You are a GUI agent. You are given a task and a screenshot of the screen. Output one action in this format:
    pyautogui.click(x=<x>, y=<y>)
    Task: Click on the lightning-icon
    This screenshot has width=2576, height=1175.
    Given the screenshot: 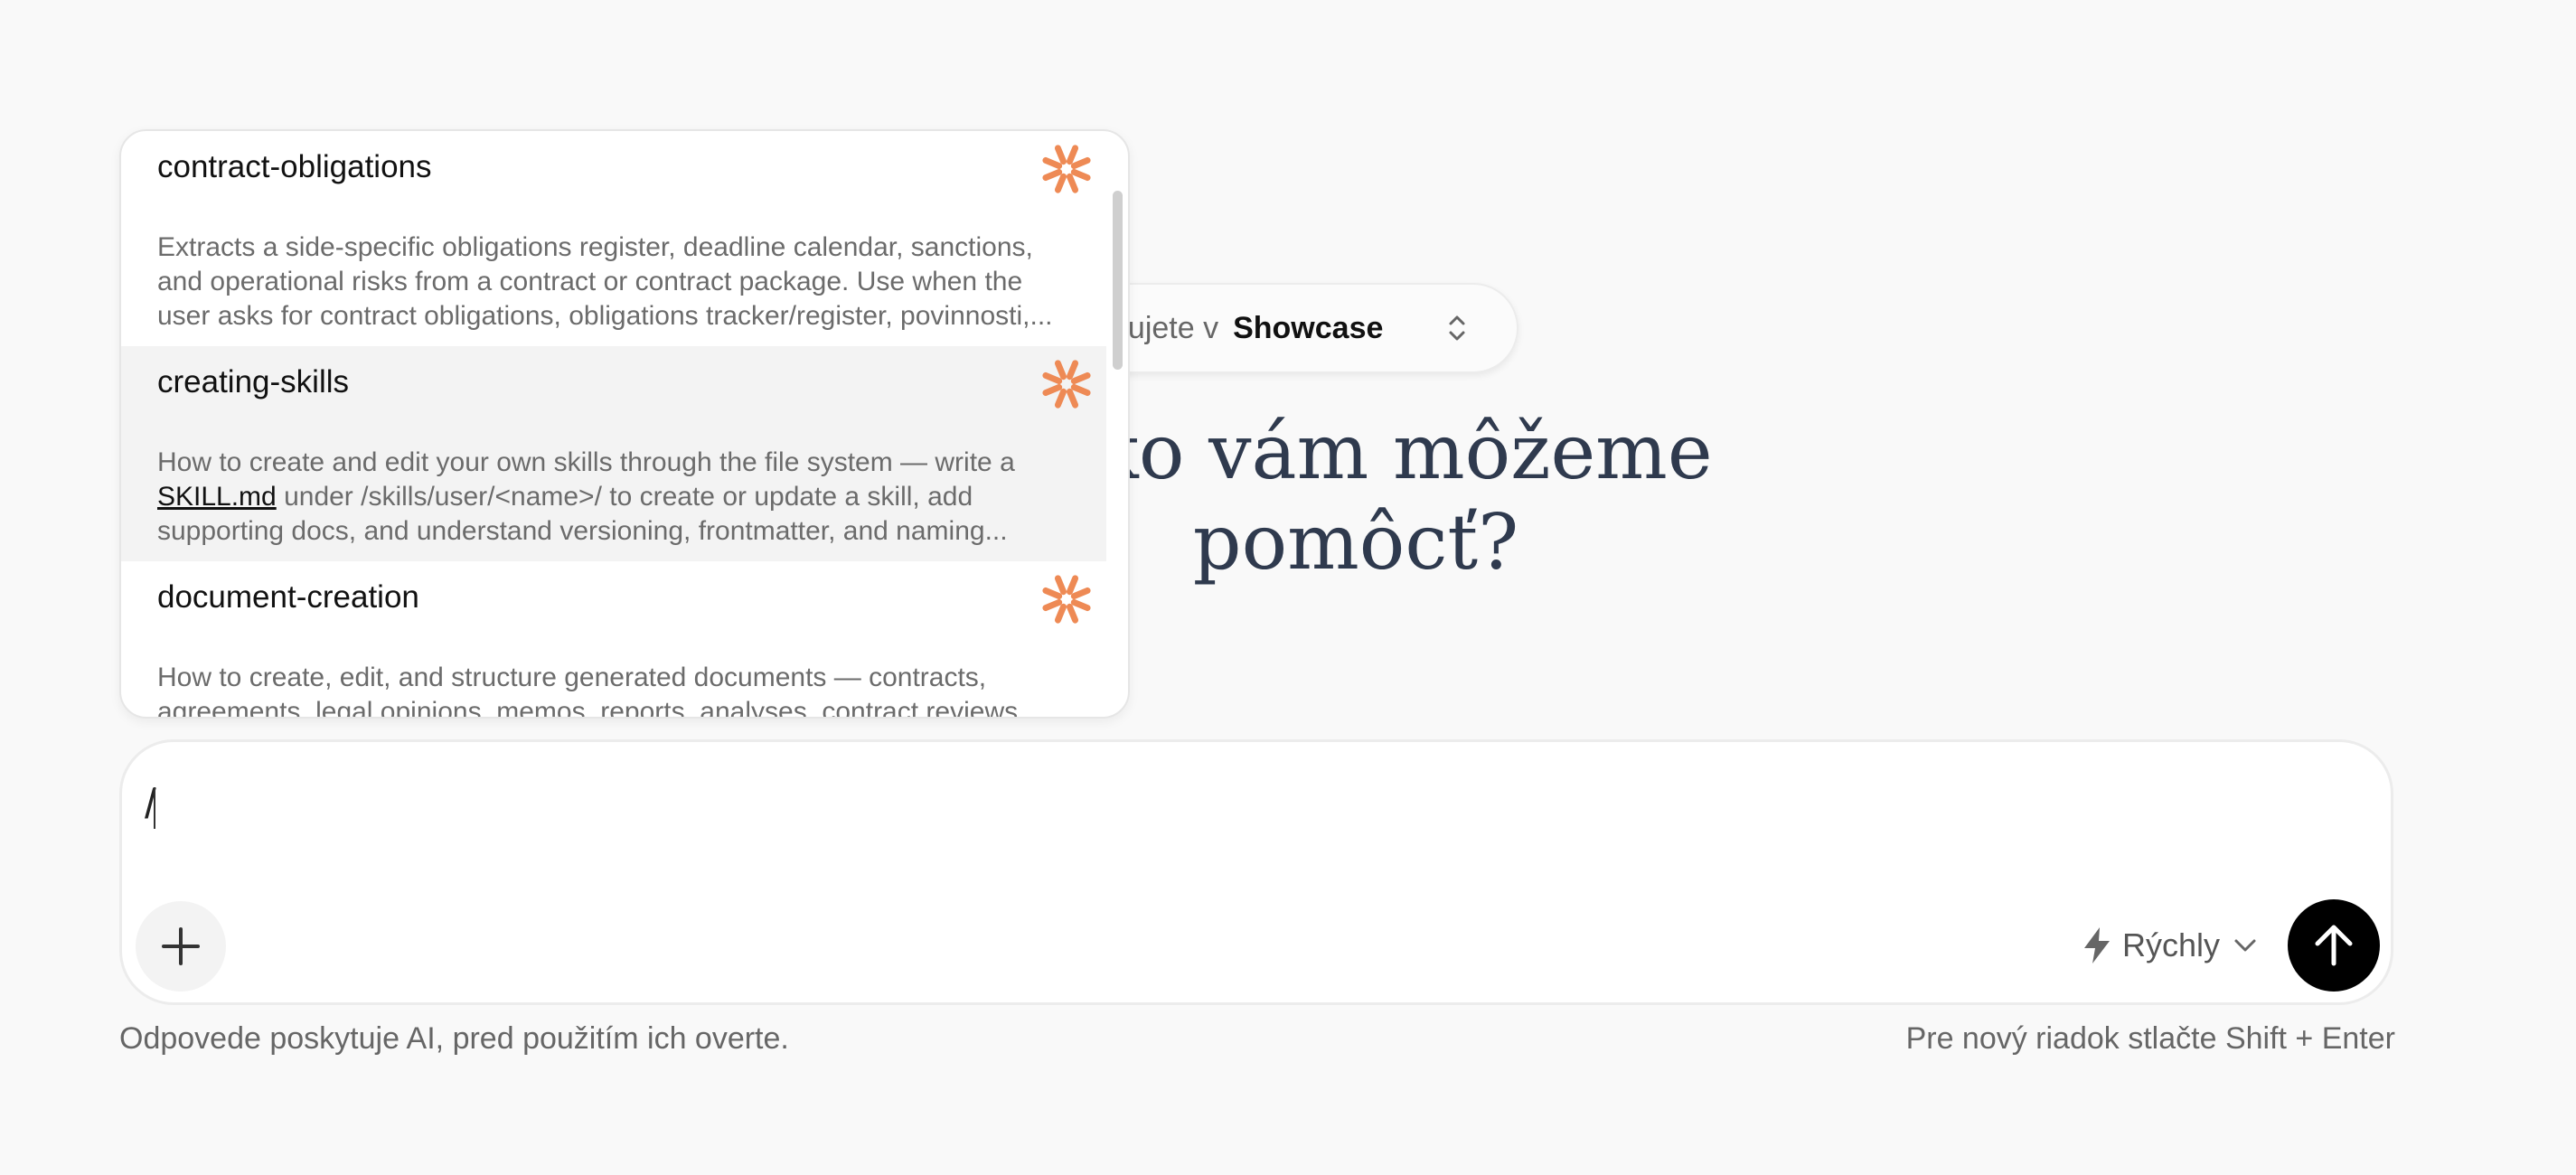 What is the action you would take?
    pyautogui.click(x=2097, y=945)
    